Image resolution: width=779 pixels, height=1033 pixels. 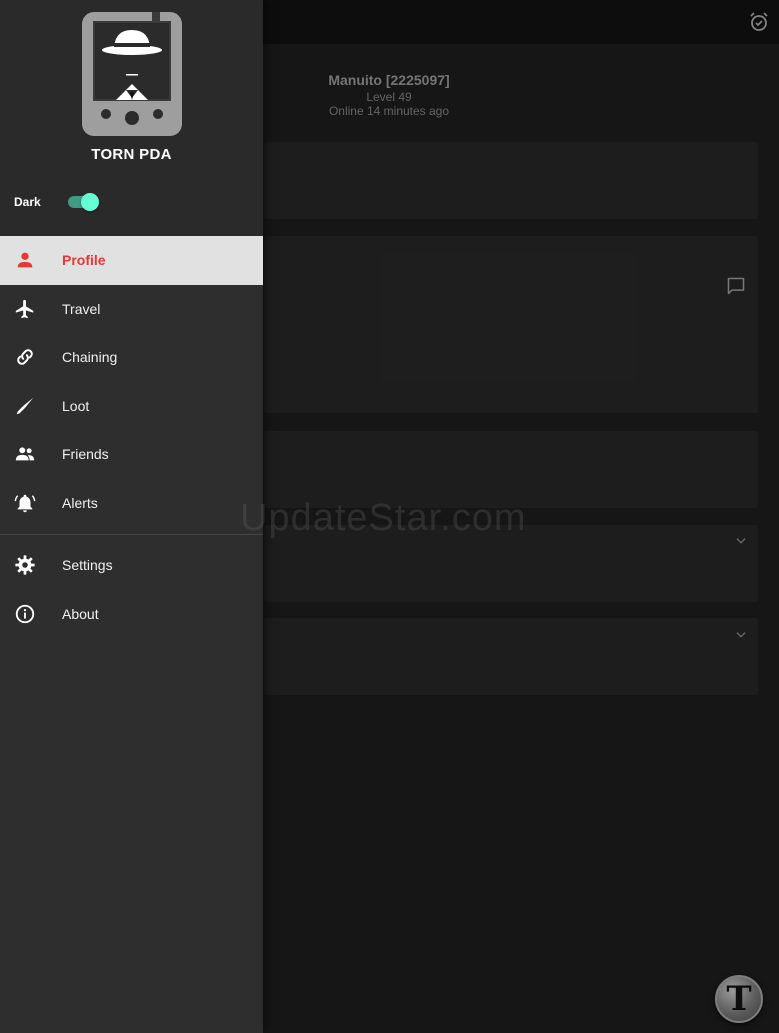 I want to click on nav-divider, so click(x=131, y=534).